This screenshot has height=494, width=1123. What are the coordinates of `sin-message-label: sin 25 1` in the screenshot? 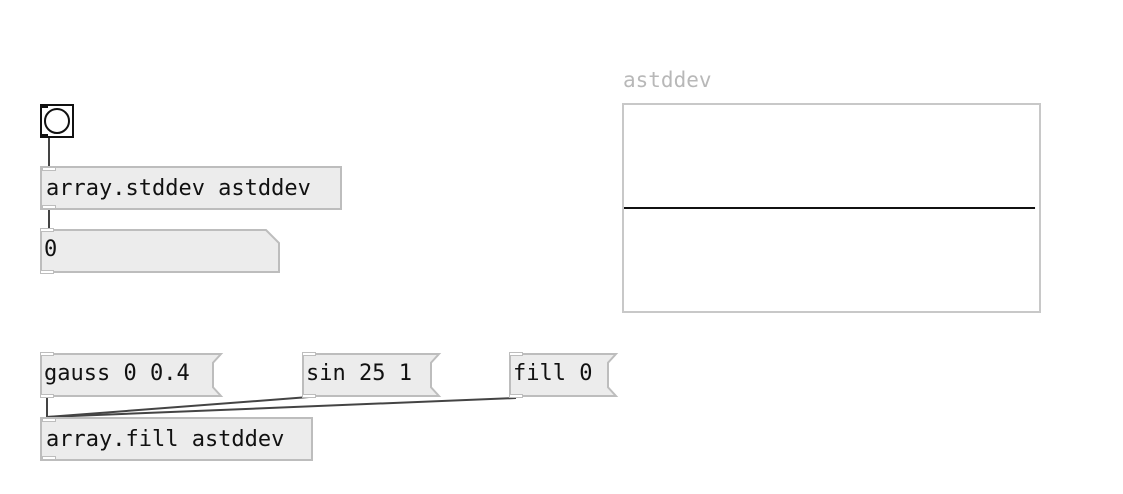 It's located at (359, 373).